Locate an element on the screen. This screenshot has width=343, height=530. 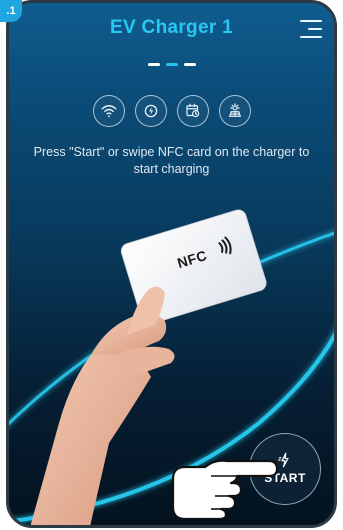
step-badge: .1 is located at coordinates (11, 11).